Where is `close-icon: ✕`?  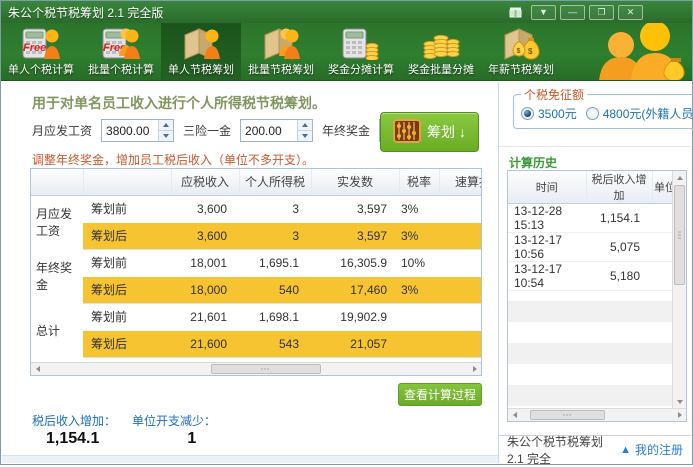
close-icon: ✕ is located at coordinates (630, 11).